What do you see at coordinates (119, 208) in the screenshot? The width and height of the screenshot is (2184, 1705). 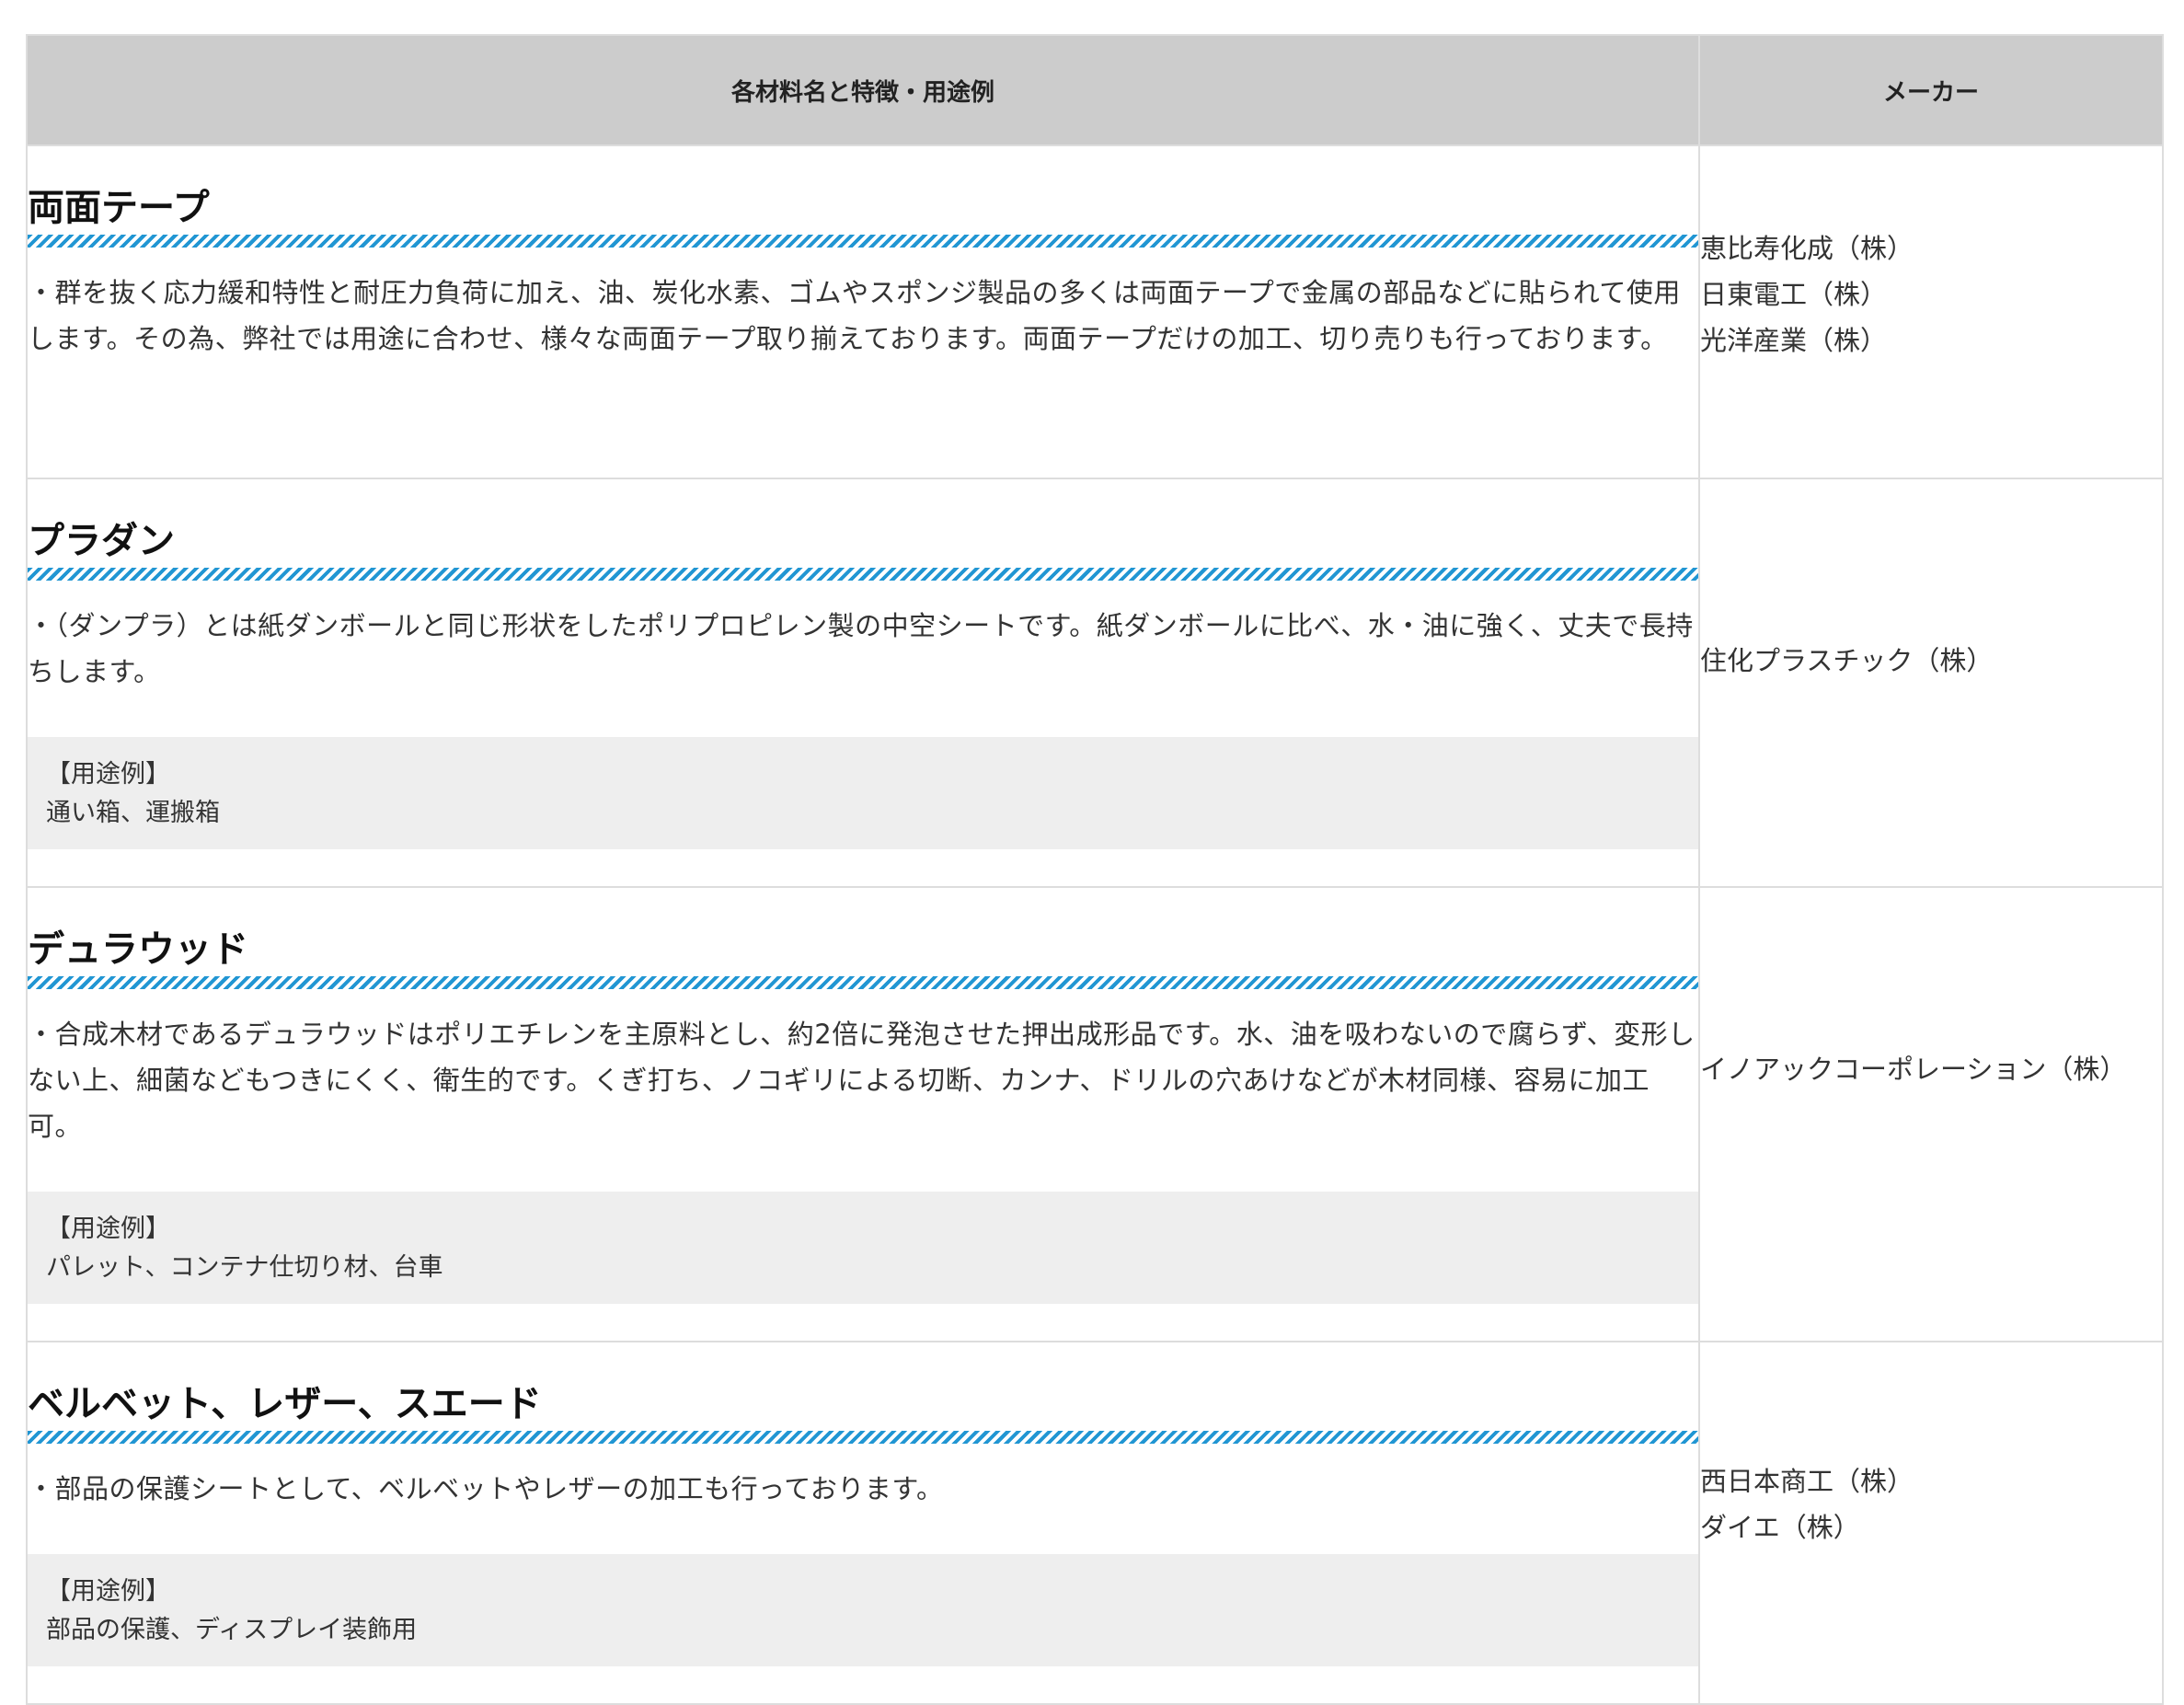 I see `material-title: 両面テープ` at bounding box center [119, 208].